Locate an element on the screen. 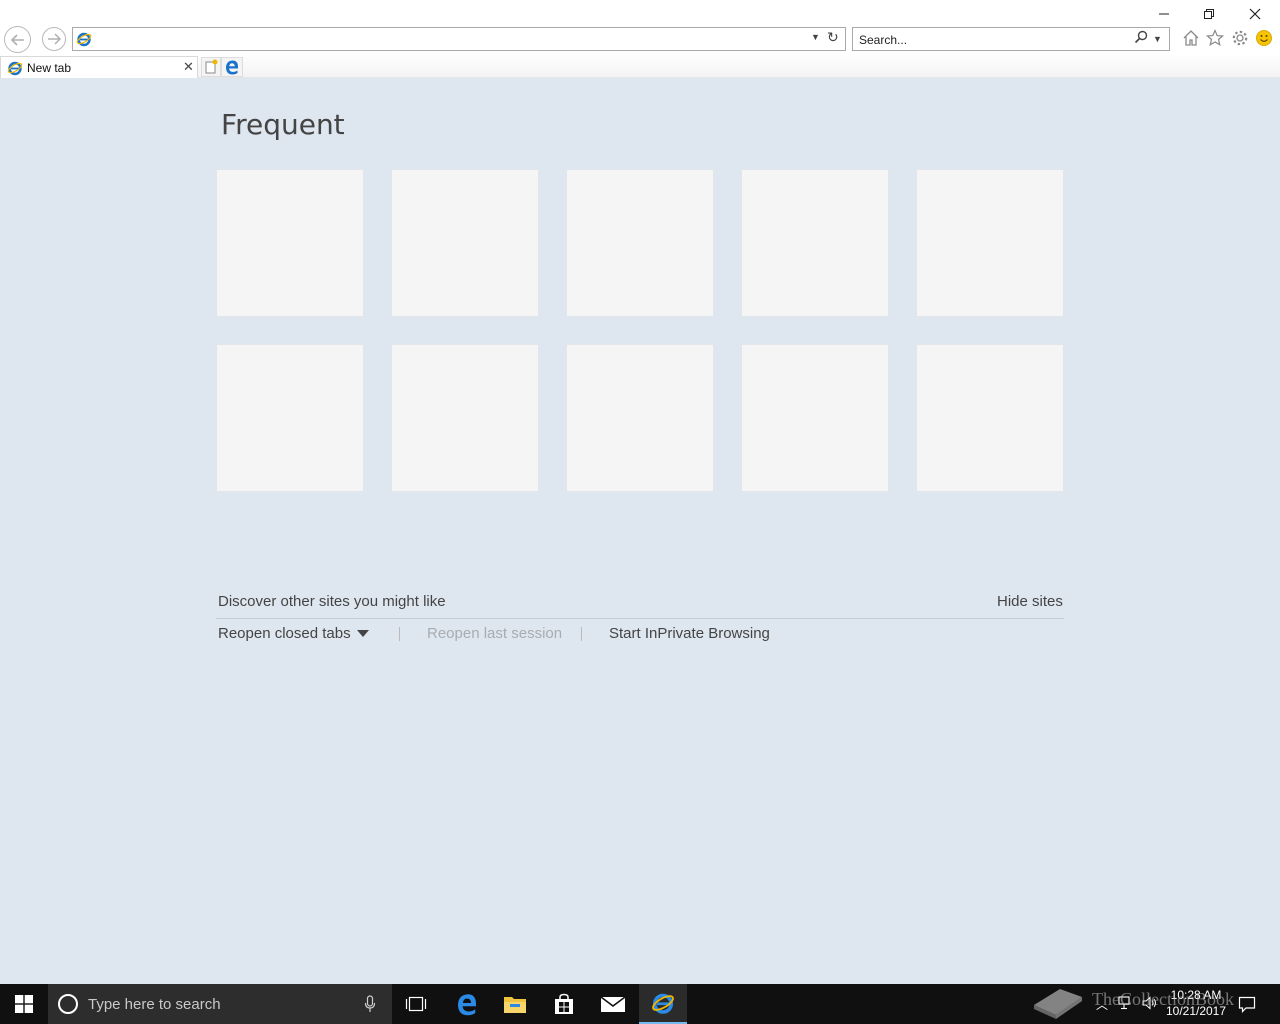  file-explorer-icon is located at coordinates (515, 1005).